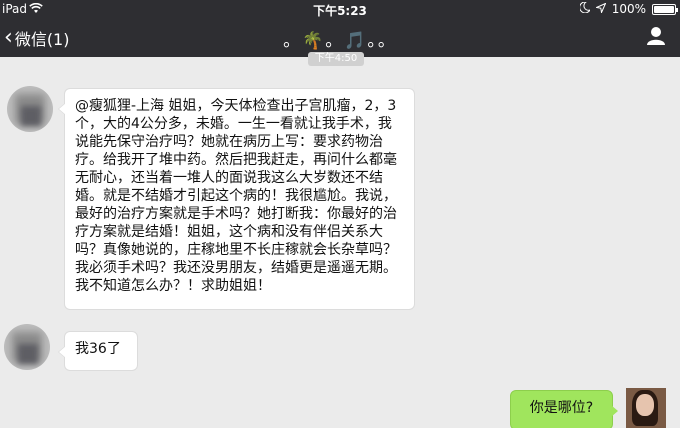  I want to click on moon-icon, so click(584, 8).